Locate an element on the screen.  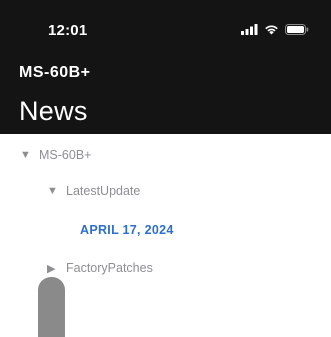
signal-icon is located at coordinates (249, 29).